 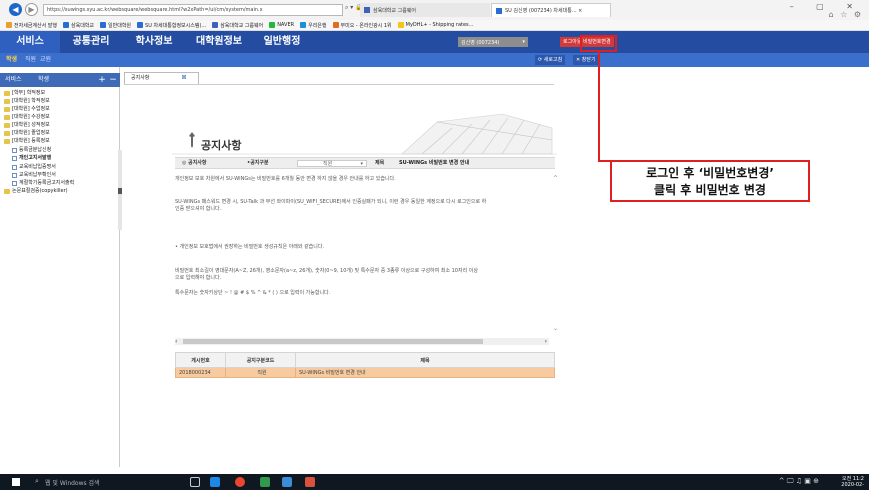 I want to click on notice-paragraph: 으로 입력해야 합니다., so click(x=198, y=278).